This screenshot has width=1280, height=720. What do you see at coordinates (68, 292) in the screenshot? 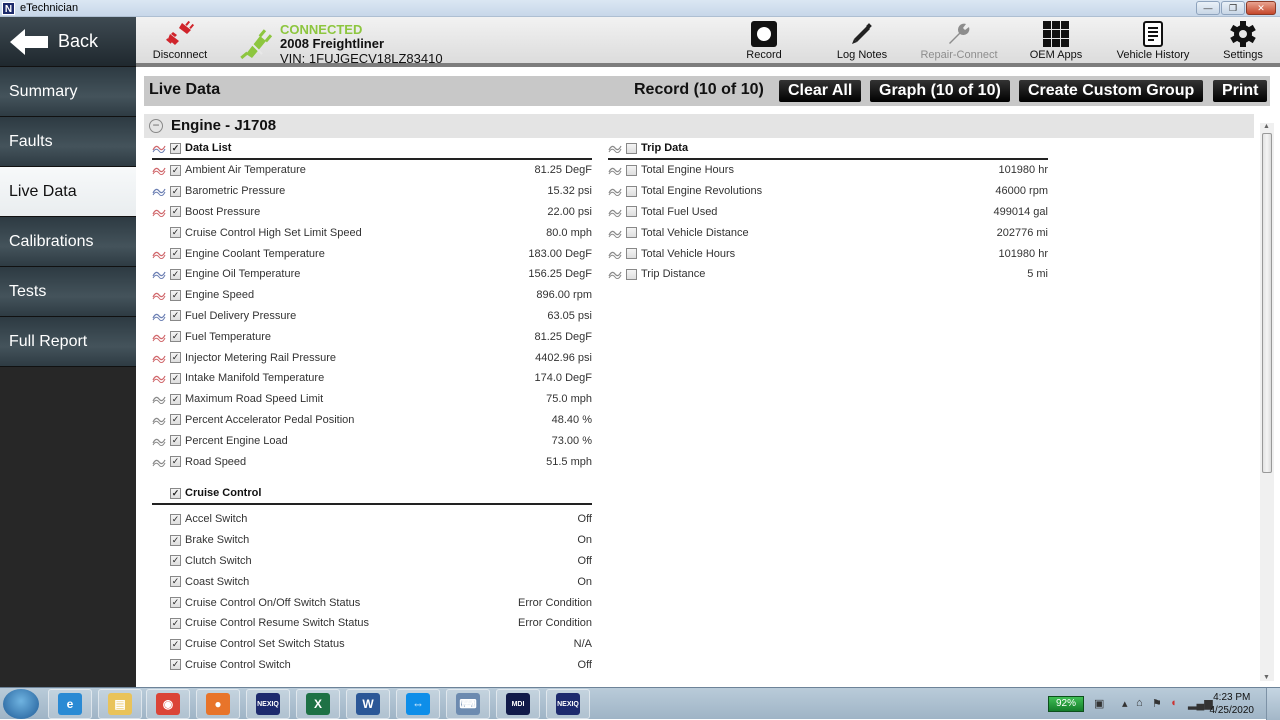
I see `sidebar-item-tests: Tests` at bounding box center [68, 292].